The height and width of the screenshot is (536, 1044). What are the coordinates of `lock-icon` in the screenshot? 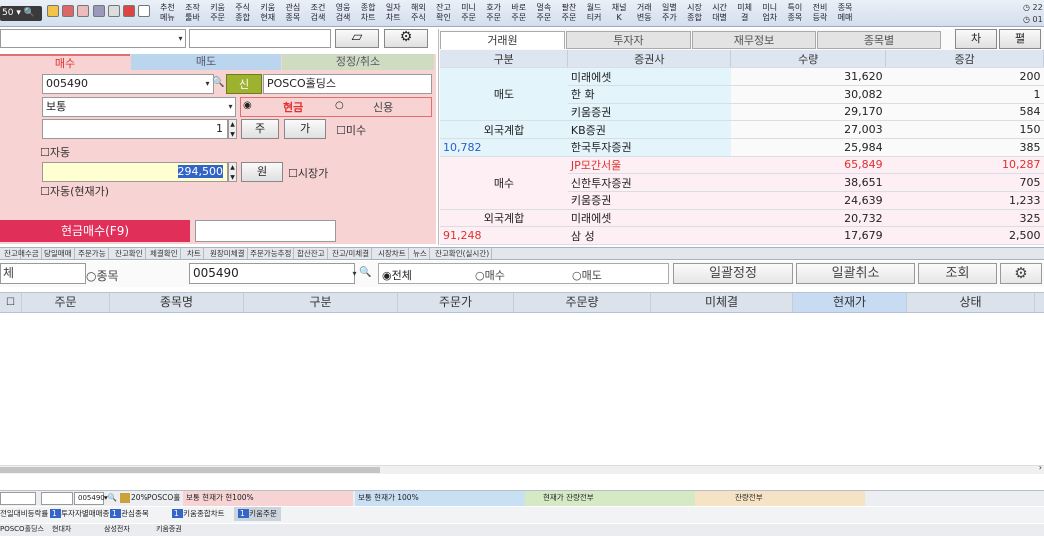 It's located at (83, 11).